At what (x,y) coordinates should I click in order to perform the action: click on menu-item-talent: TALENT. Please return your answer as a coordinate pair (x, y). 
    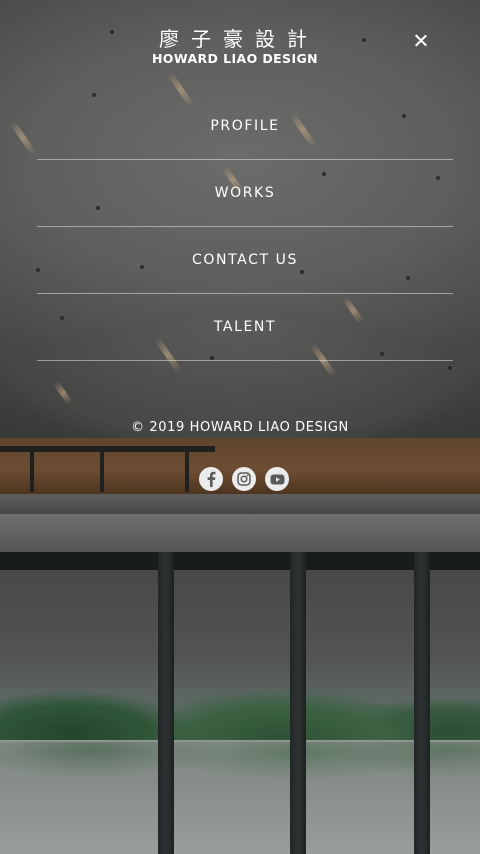
    Looking at the image, I should click on (245, 327).